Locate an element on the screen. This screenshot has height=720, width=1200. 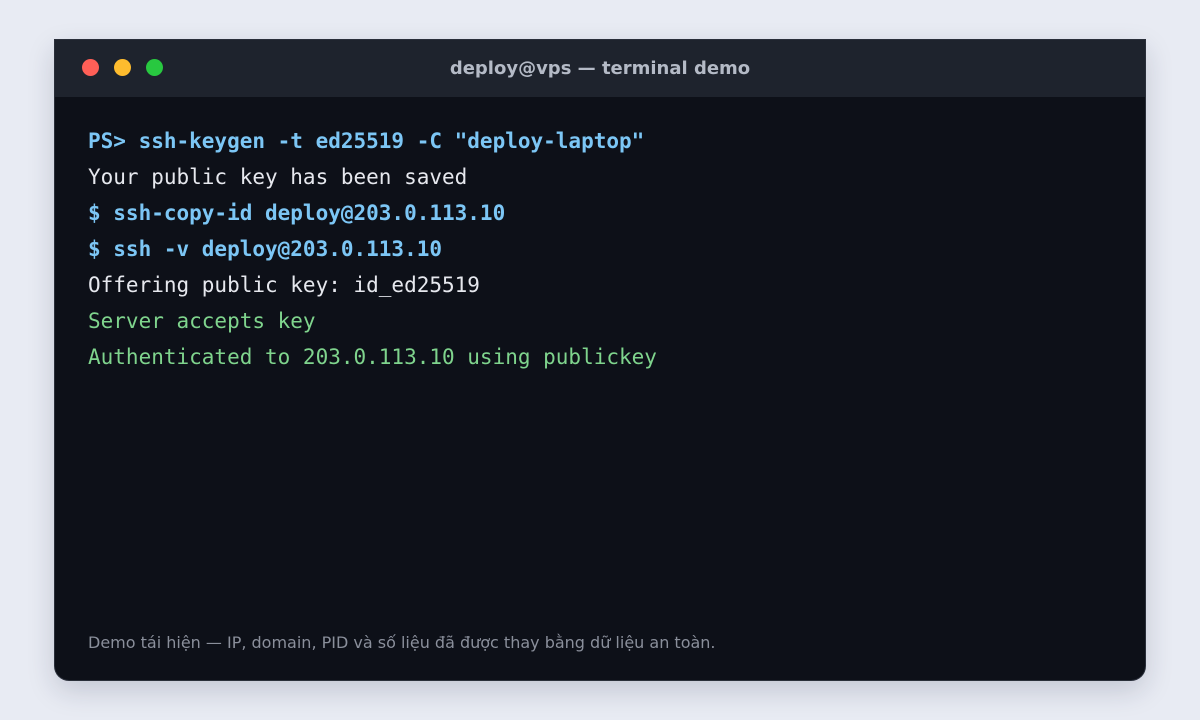
title-bar: deploy@vps — terminal demo is located at coordinates (600, 68).